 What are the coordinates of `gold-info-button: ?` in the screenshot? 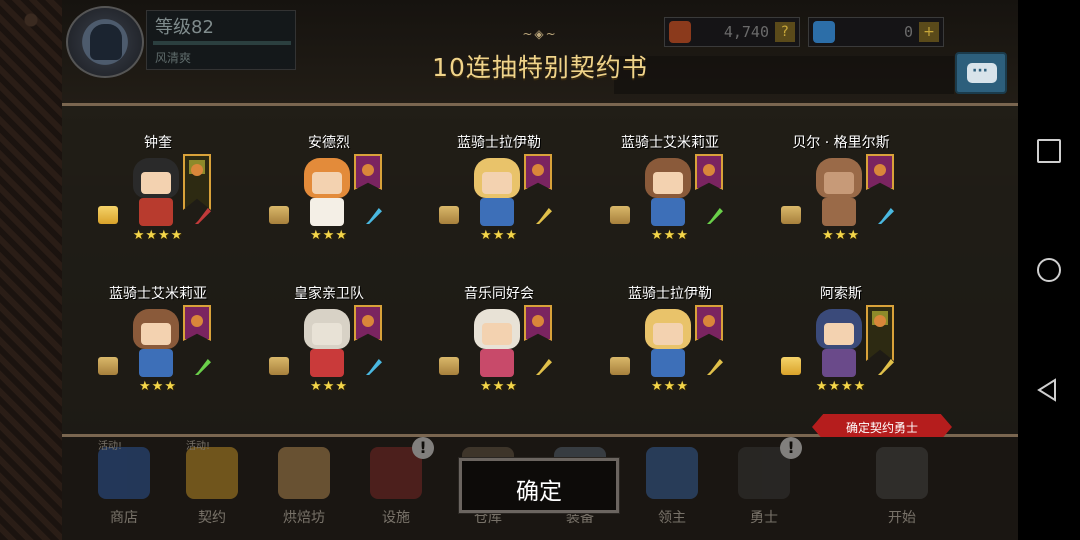 It's located at (785, 32).